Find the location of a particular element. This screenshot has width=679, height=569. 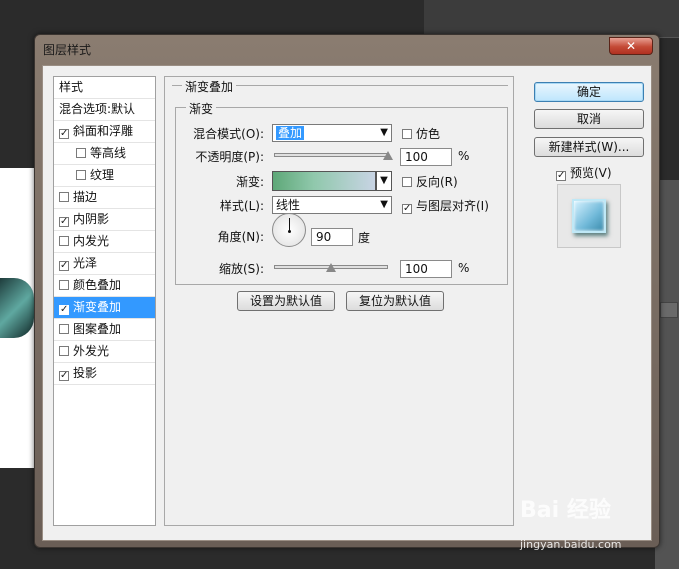

opacity-input: 100 is located at coordinates (426, 157).